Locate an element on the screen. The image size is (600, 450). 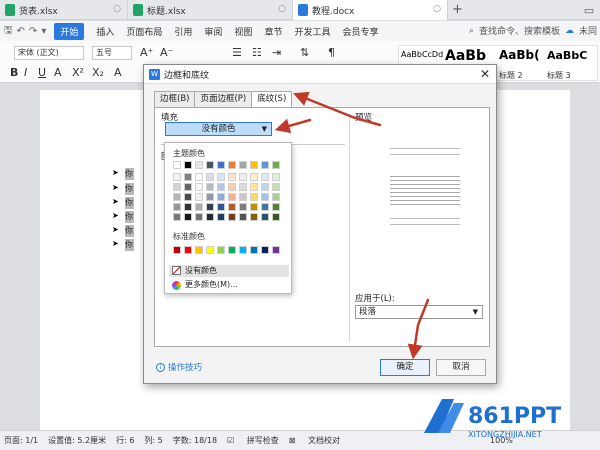
menu-chapter: 章节 is located at coordinates (273, 31).